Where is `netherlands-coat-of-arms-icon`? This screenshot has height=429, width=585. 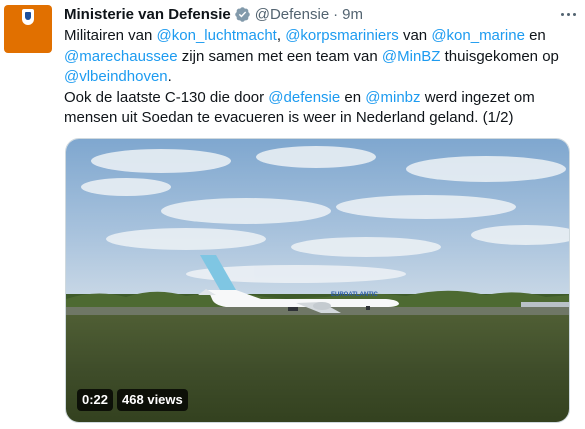 netherlands-coat-of-arms-icon is located at coordinates (28, 17).